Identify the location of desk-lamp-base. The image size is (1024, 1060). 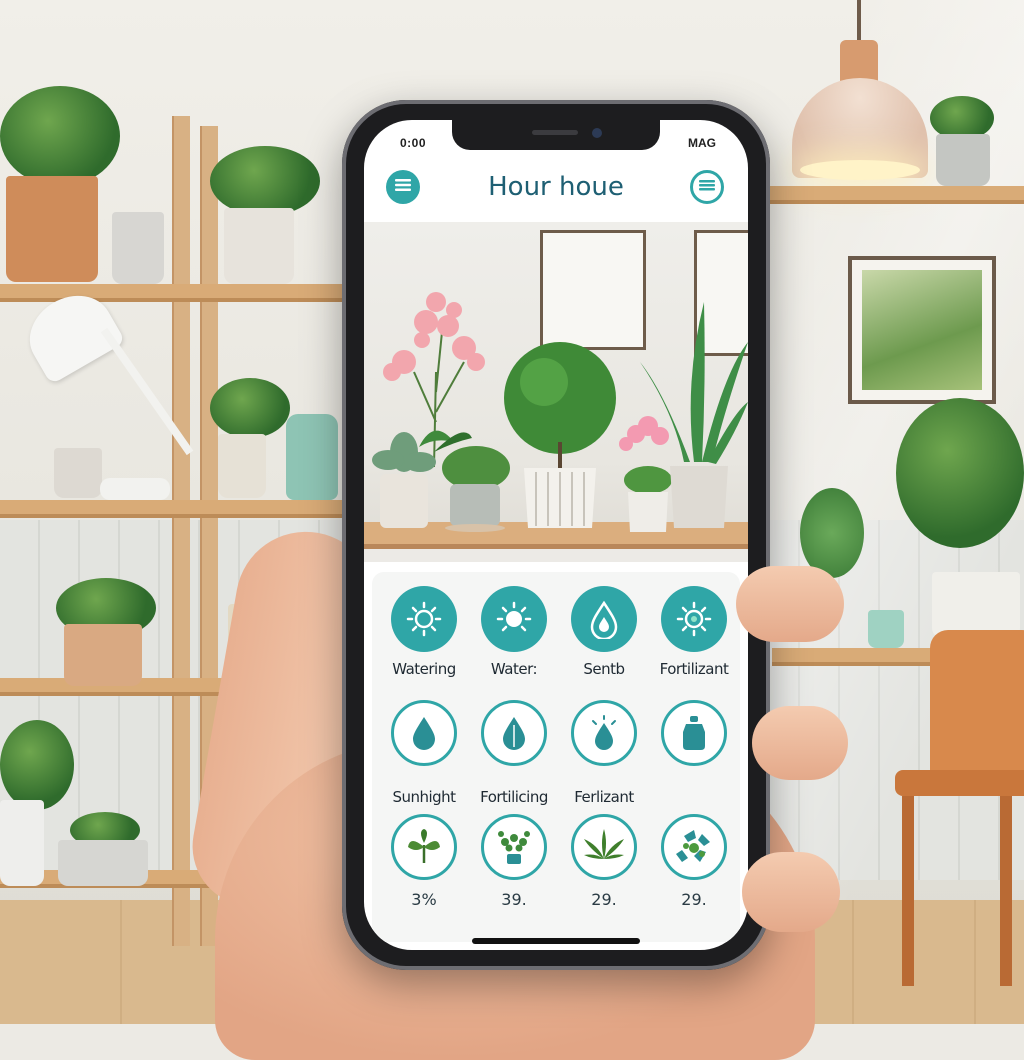
(135, 489).